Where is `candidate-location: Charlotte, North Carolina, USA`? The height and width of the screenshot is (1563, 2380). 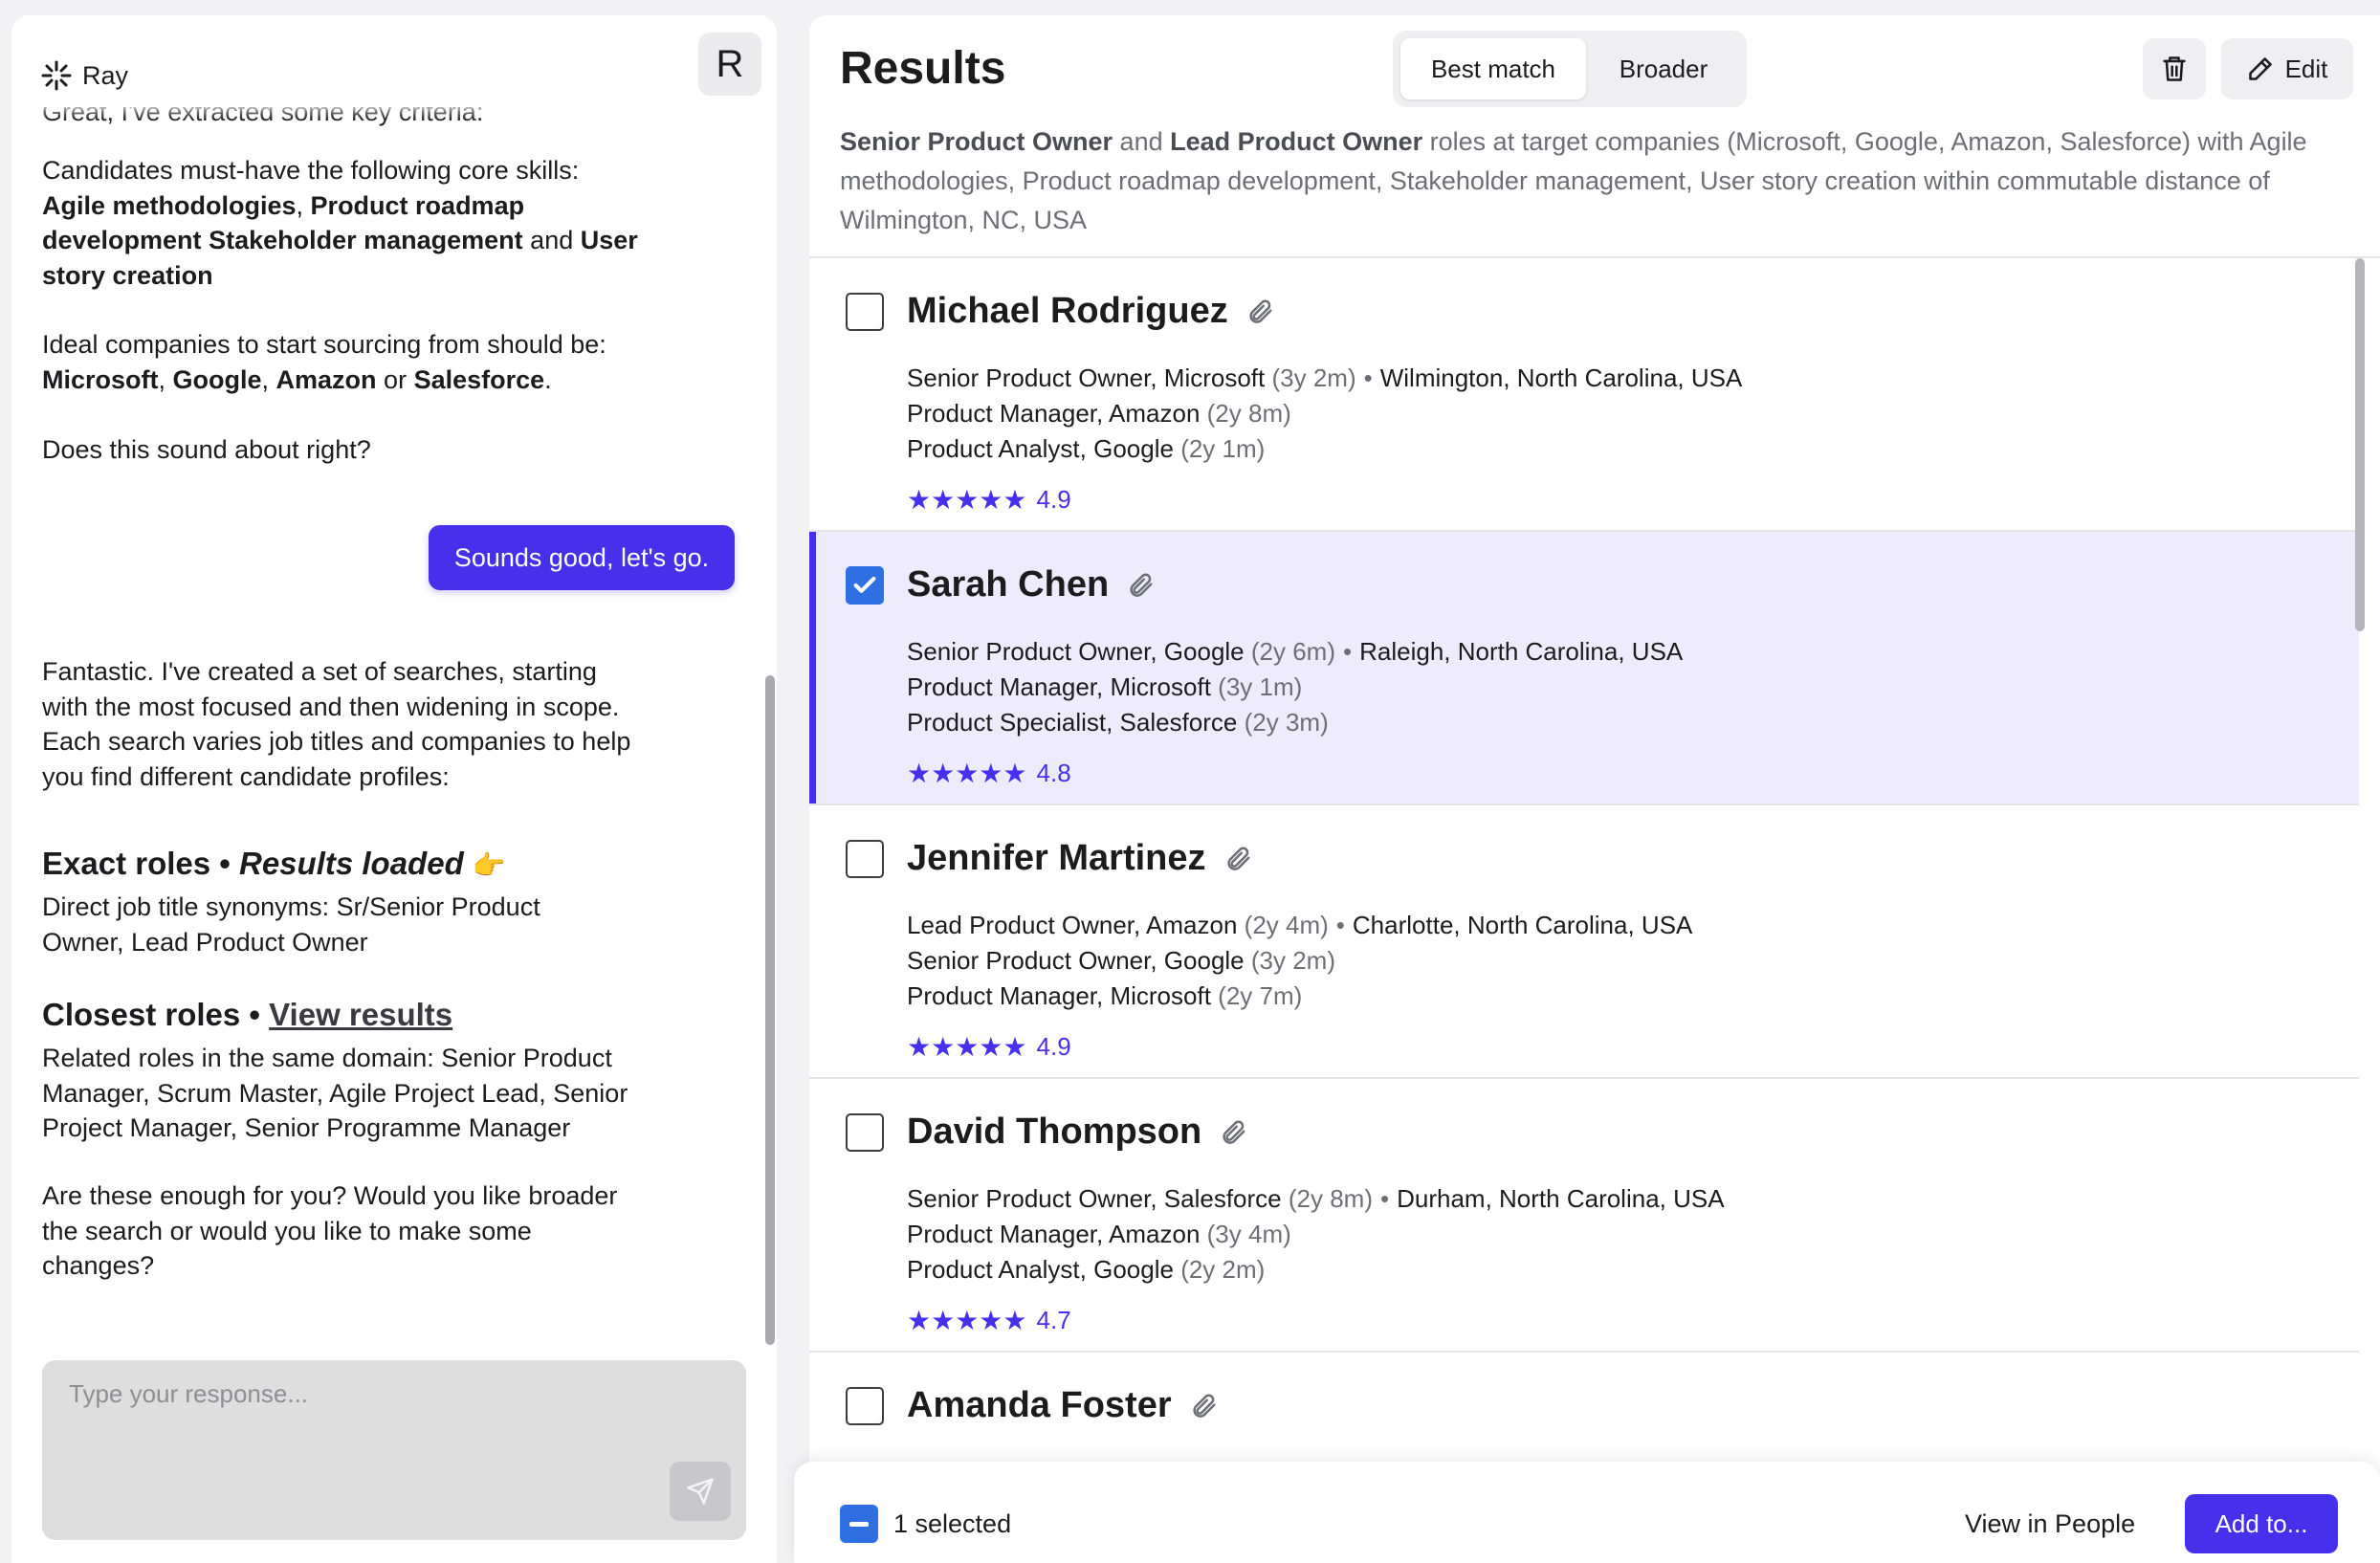 candidate-location: Charlotte, North Carolina, USA is located at coordinates (1523, 925).